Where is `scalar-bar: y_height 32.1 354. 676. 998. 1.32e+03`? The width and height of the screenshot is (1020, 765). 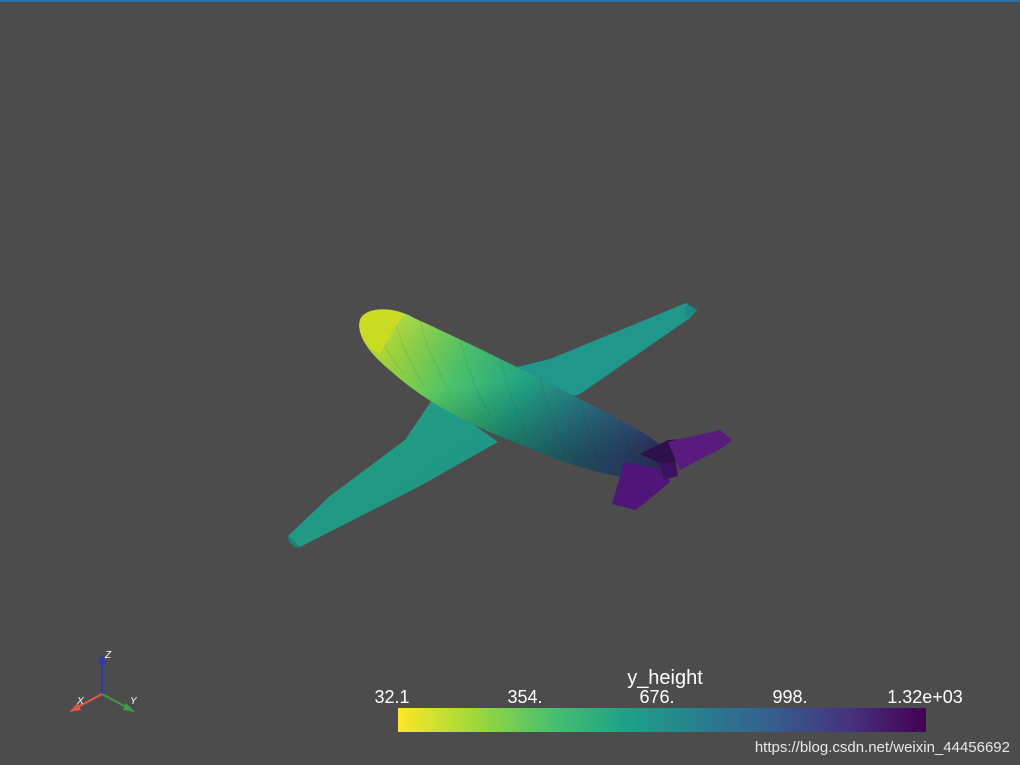 scalar-bar: y_height 32.1 354. 676. 998. 1.32e+03 is located at coordinates (670, 701).